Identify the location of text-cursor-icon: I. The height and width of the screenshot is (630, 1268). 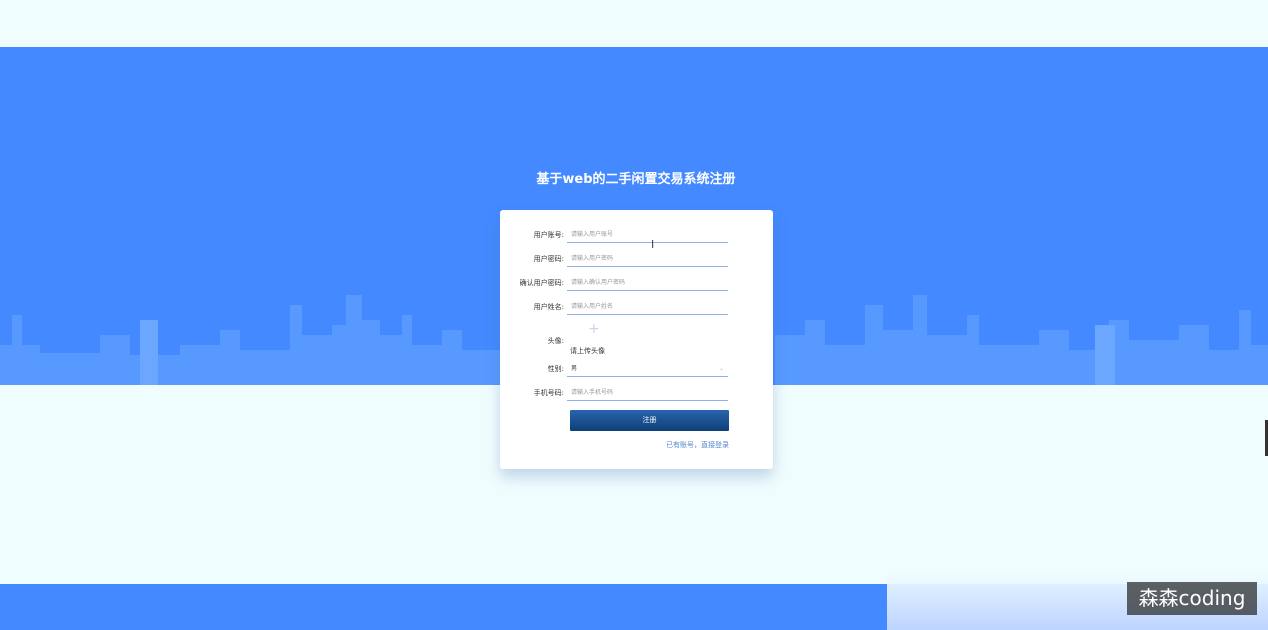
(653, 244).